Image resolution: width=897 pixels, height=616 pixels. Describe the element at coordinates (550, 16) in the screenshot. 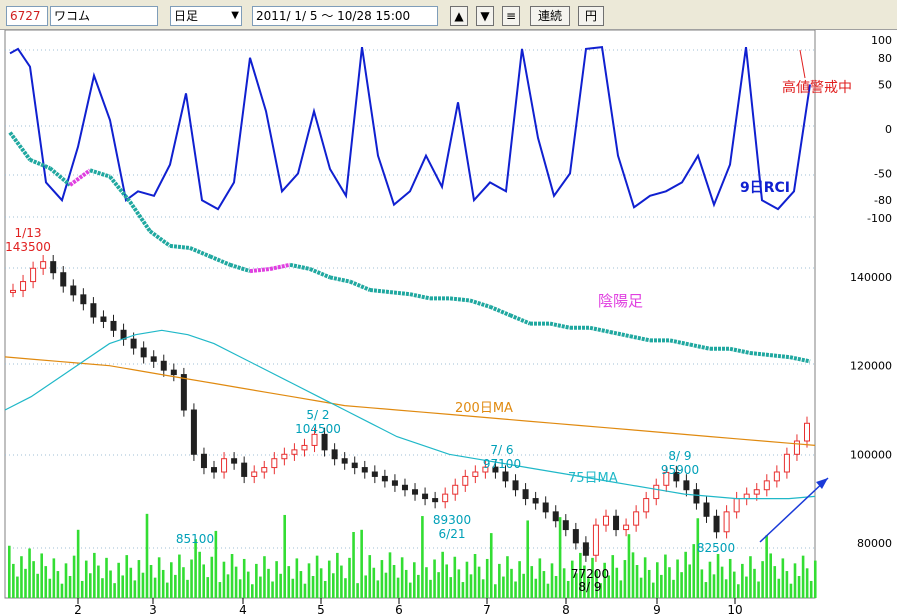

I see `continuous-button: 連続` at that location.